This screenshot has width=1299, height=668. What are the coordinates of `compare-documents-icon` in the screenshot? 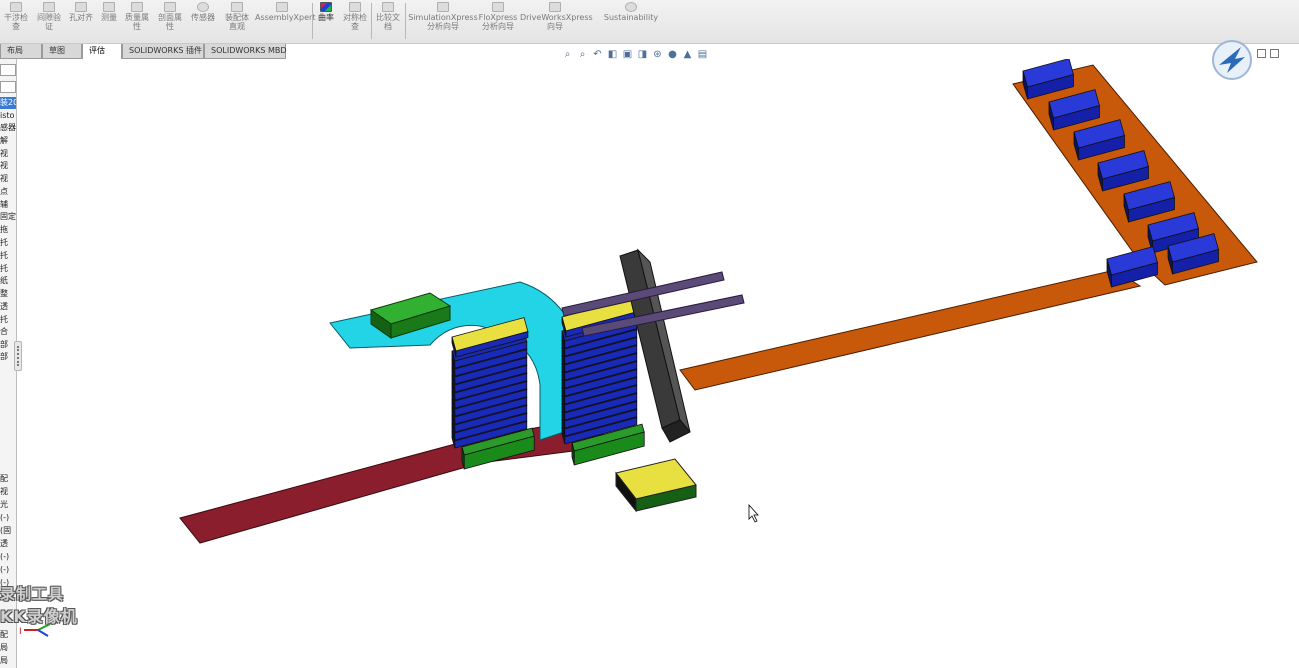 It's located at (388, 7).